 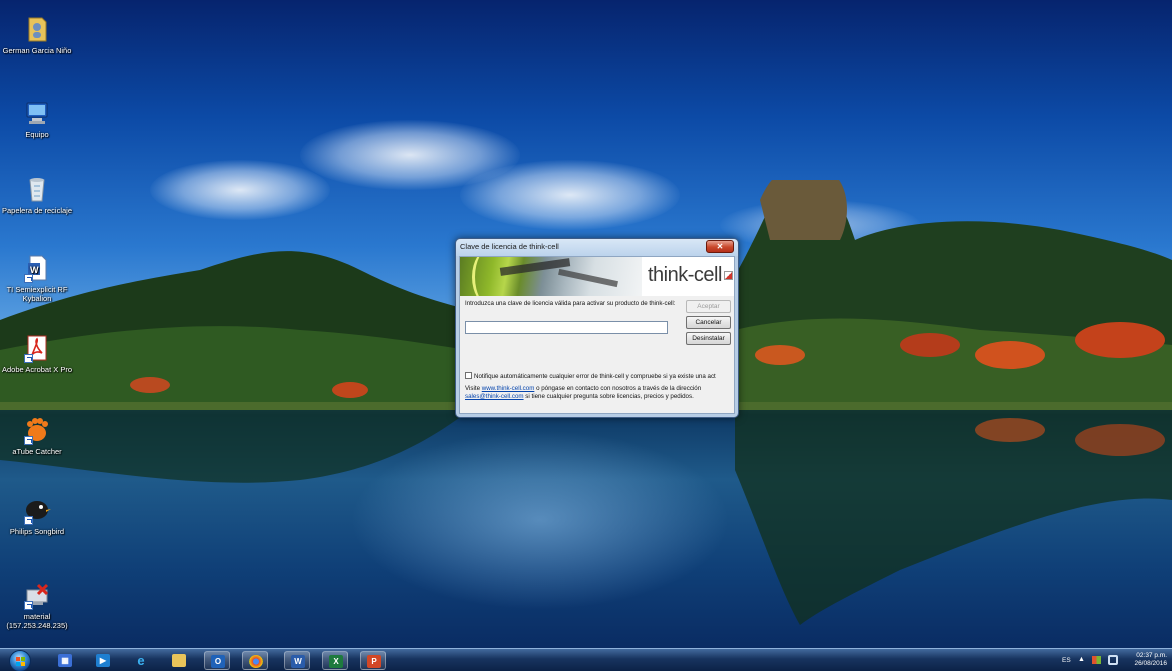 I want to click on language-indicator: ES, so click(x=1066, y=660).